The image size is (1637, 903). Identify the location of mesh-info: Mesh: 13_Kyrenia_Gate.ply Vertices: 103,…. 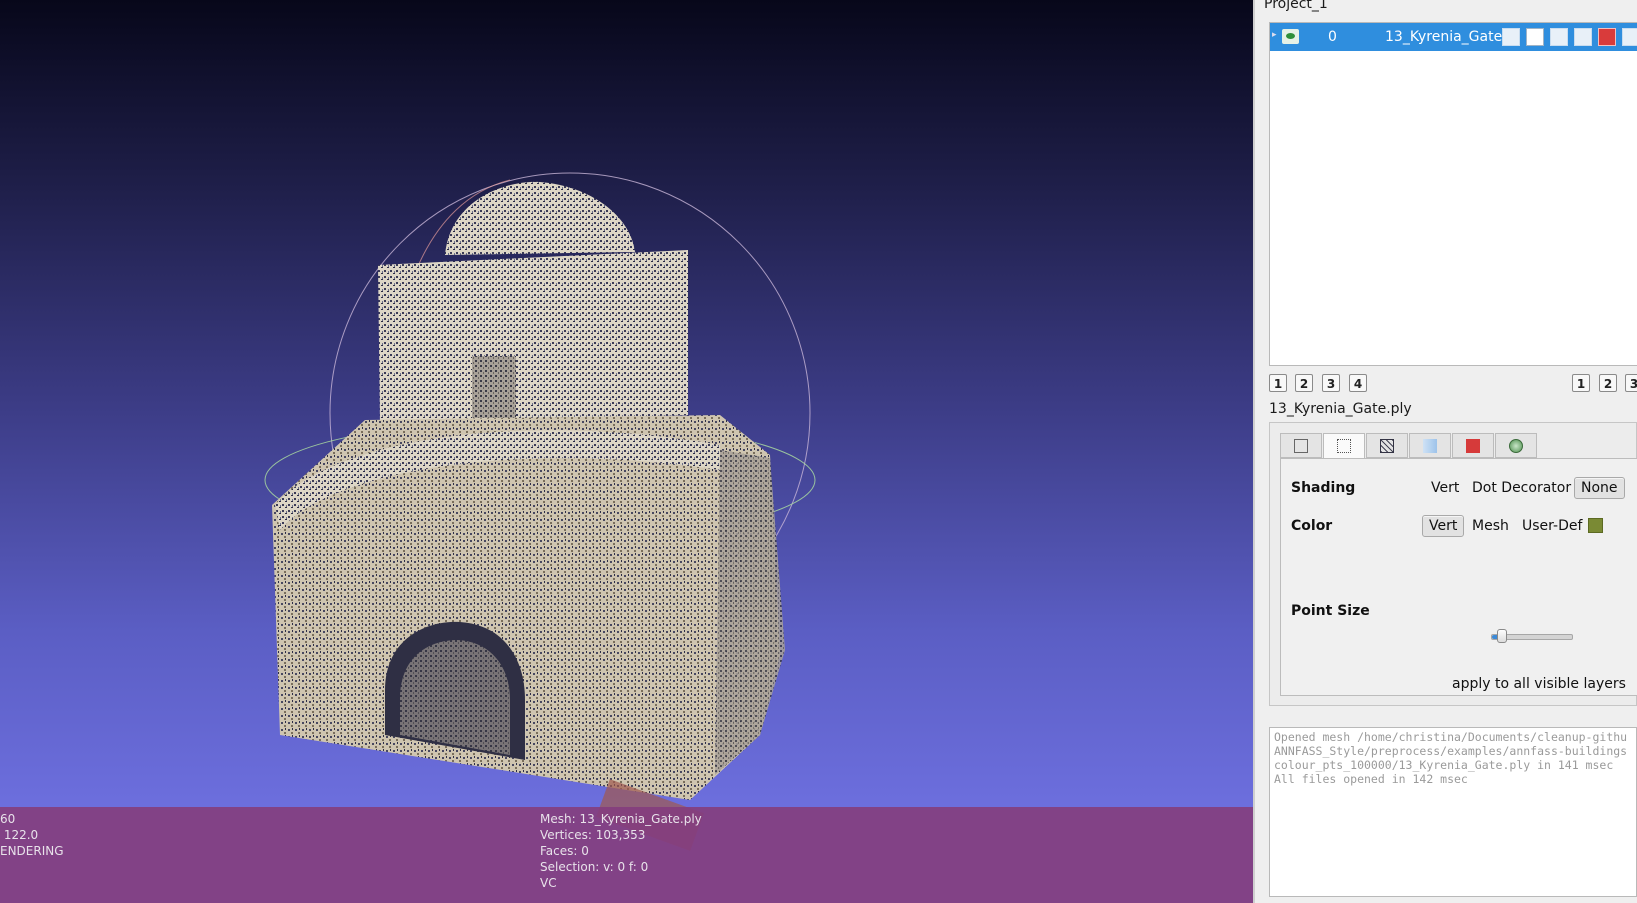
(621, 851).